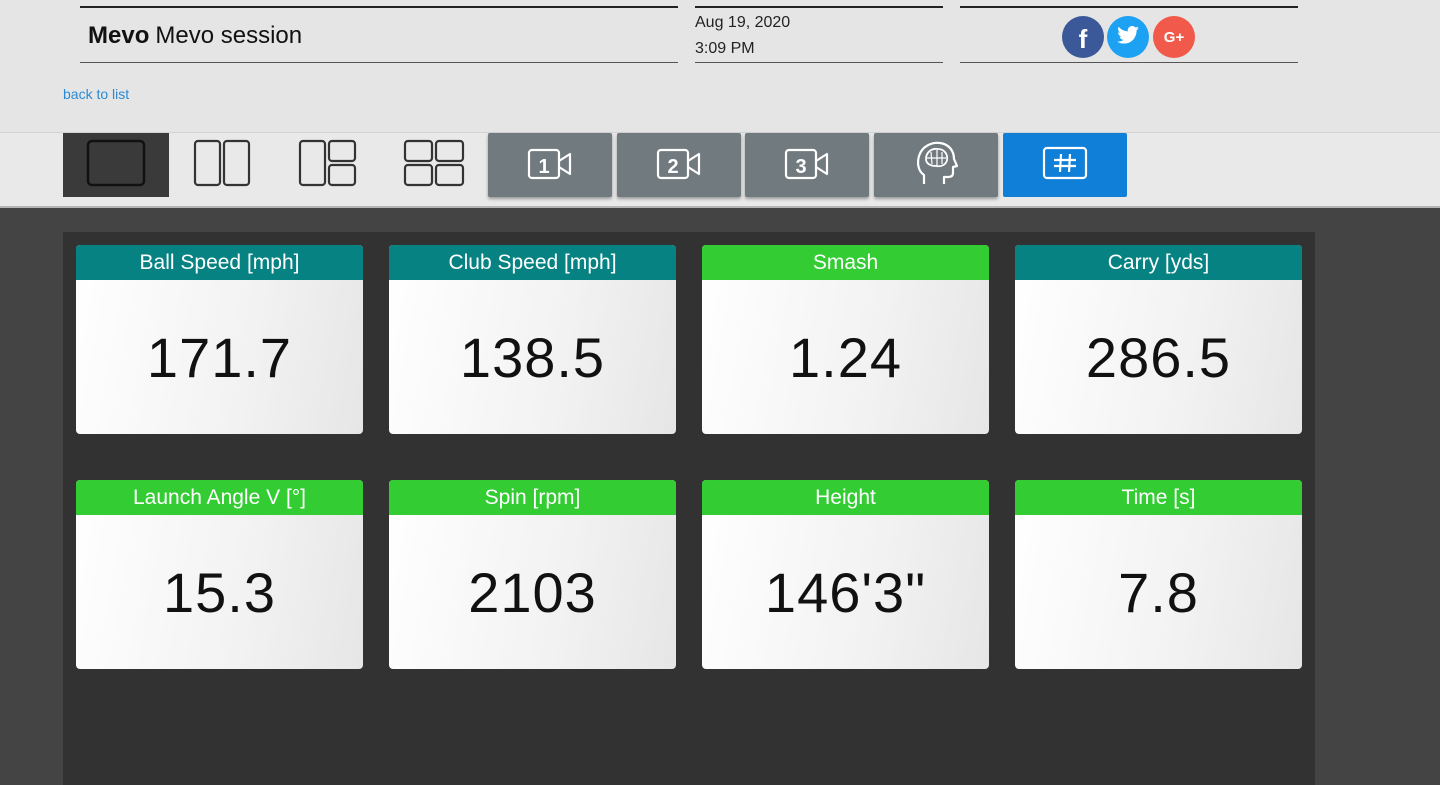 The height and width of the screenshot is (785, 1440). Describe the element at coordinates (219, 497) in the screenshot. I see `metric-label: Launch Angle V [°]` at that location.